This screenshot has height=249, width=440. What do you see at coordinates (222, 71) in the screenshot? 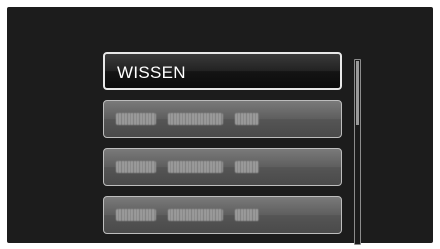
I see `menu-item-wissen: WISSEN` at bounding box center [222, 71].